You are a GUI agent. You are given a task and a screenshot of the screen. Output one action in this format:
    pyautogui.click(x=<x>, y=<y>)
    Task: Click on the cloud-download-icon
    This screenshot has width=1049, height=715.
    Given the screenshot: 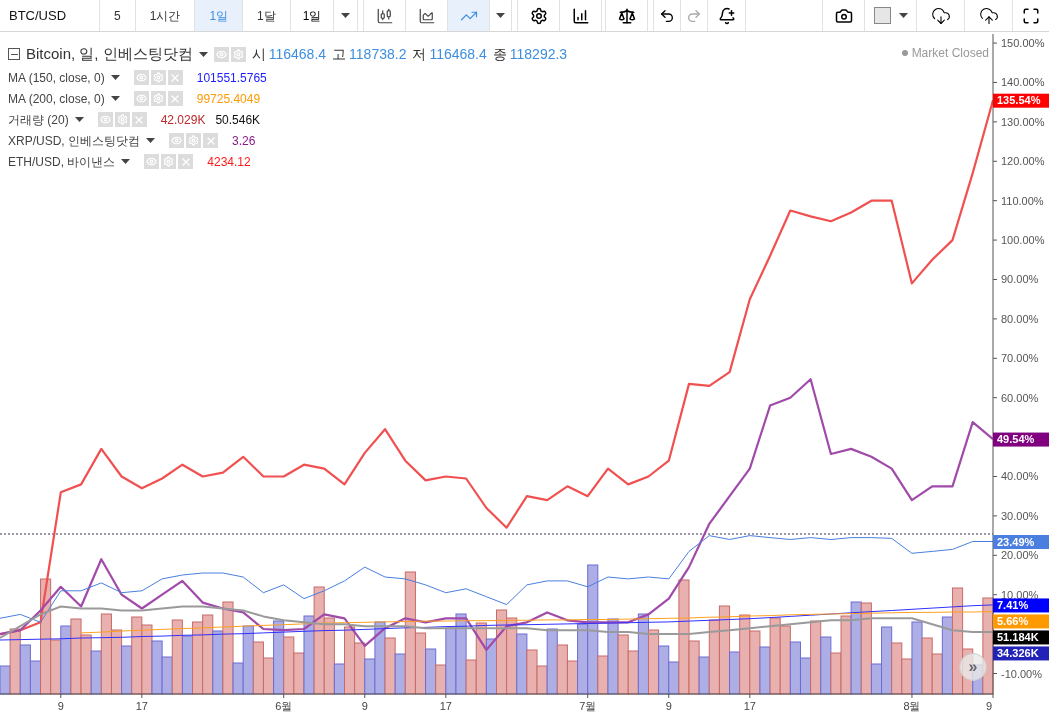 What is the action you would take?
    pyautogui.click(x=940, y=15)
    